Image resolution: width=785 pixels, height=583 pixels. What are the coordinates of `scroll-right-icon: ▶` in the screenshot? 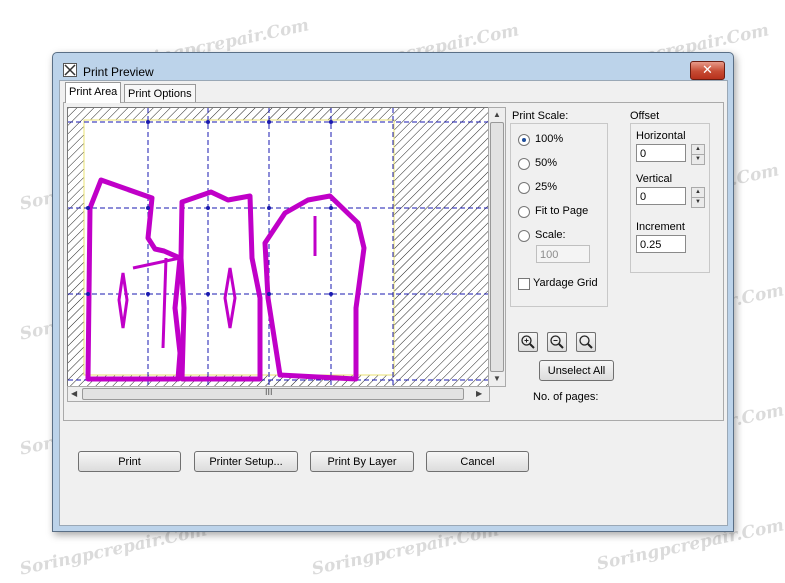 It's located at (479, 393).